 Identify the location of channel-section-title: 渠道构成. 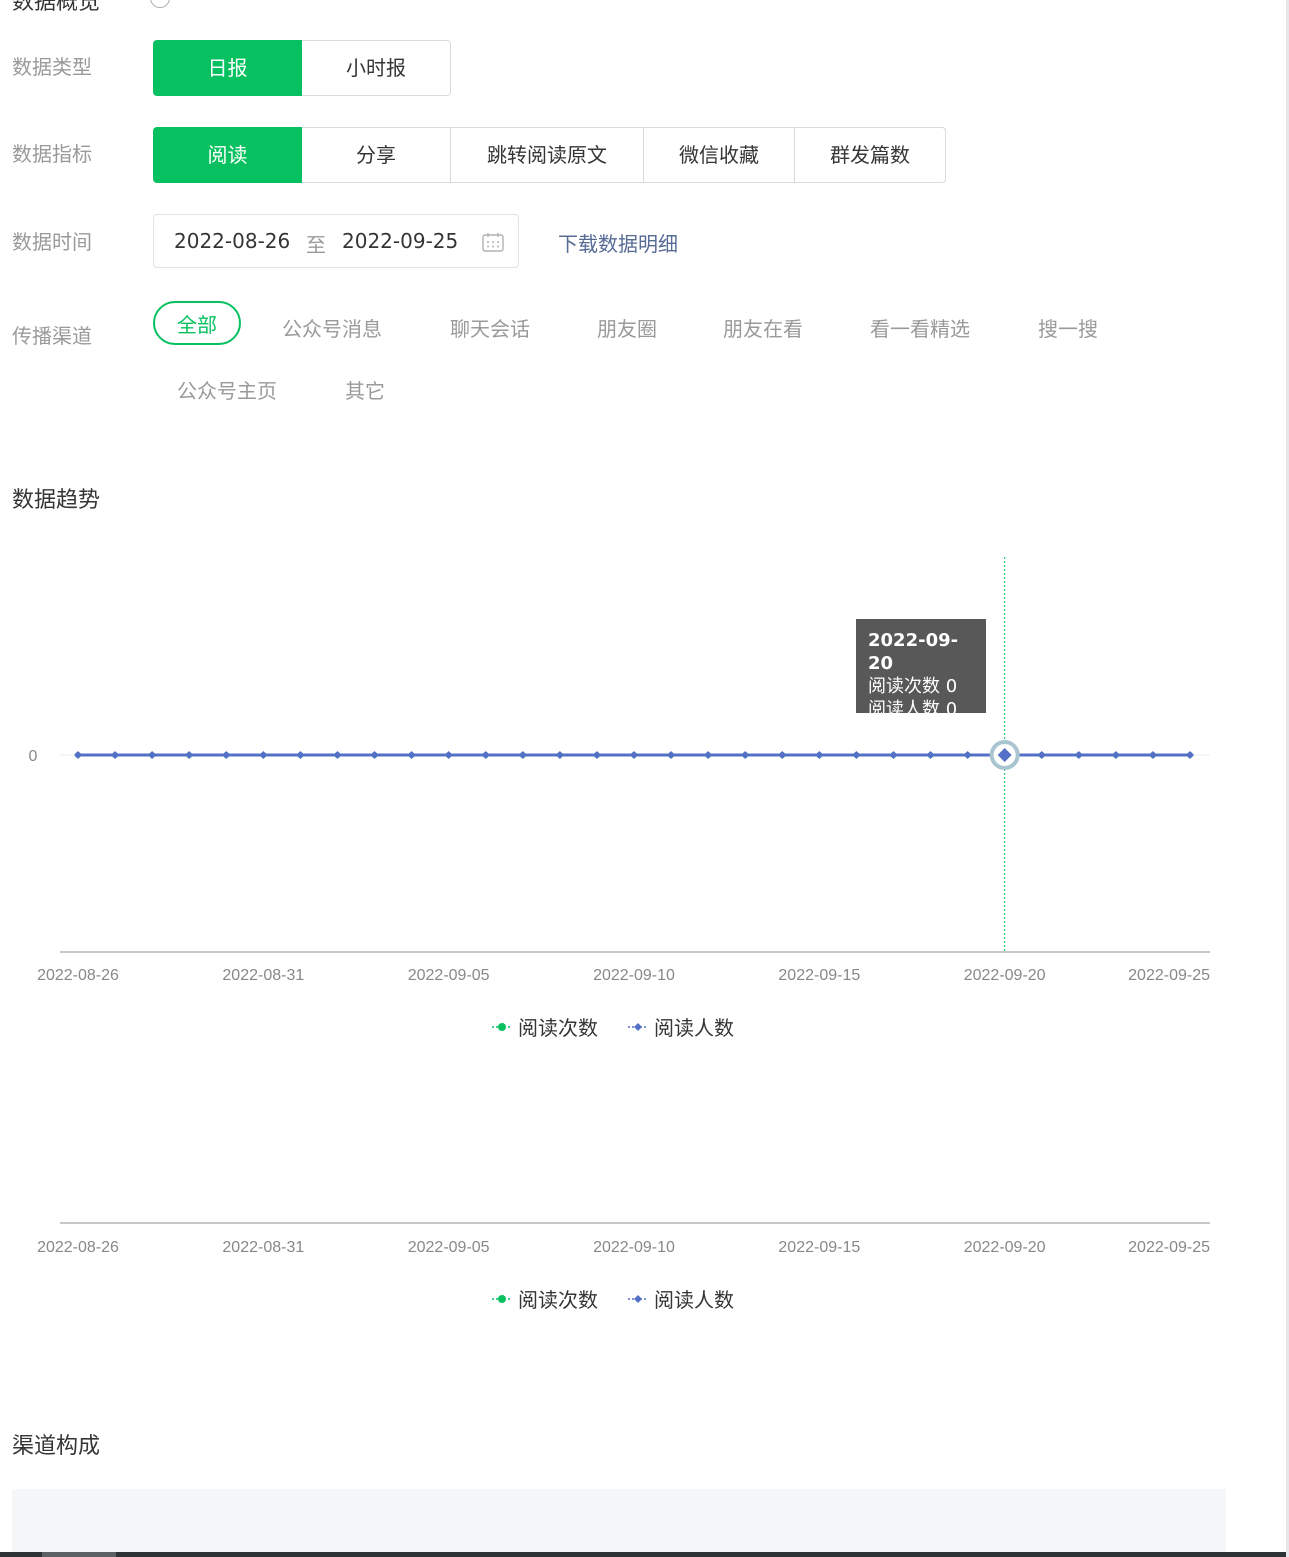
(56, 1446).